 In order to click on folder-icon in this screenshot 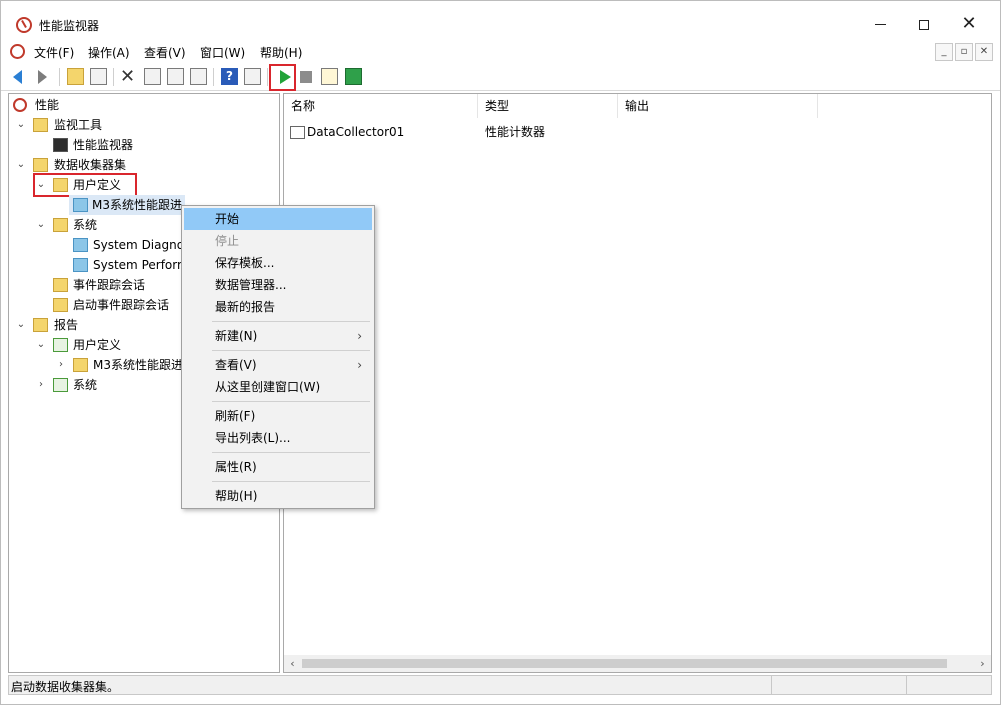, I will do `click(40, 165)`.